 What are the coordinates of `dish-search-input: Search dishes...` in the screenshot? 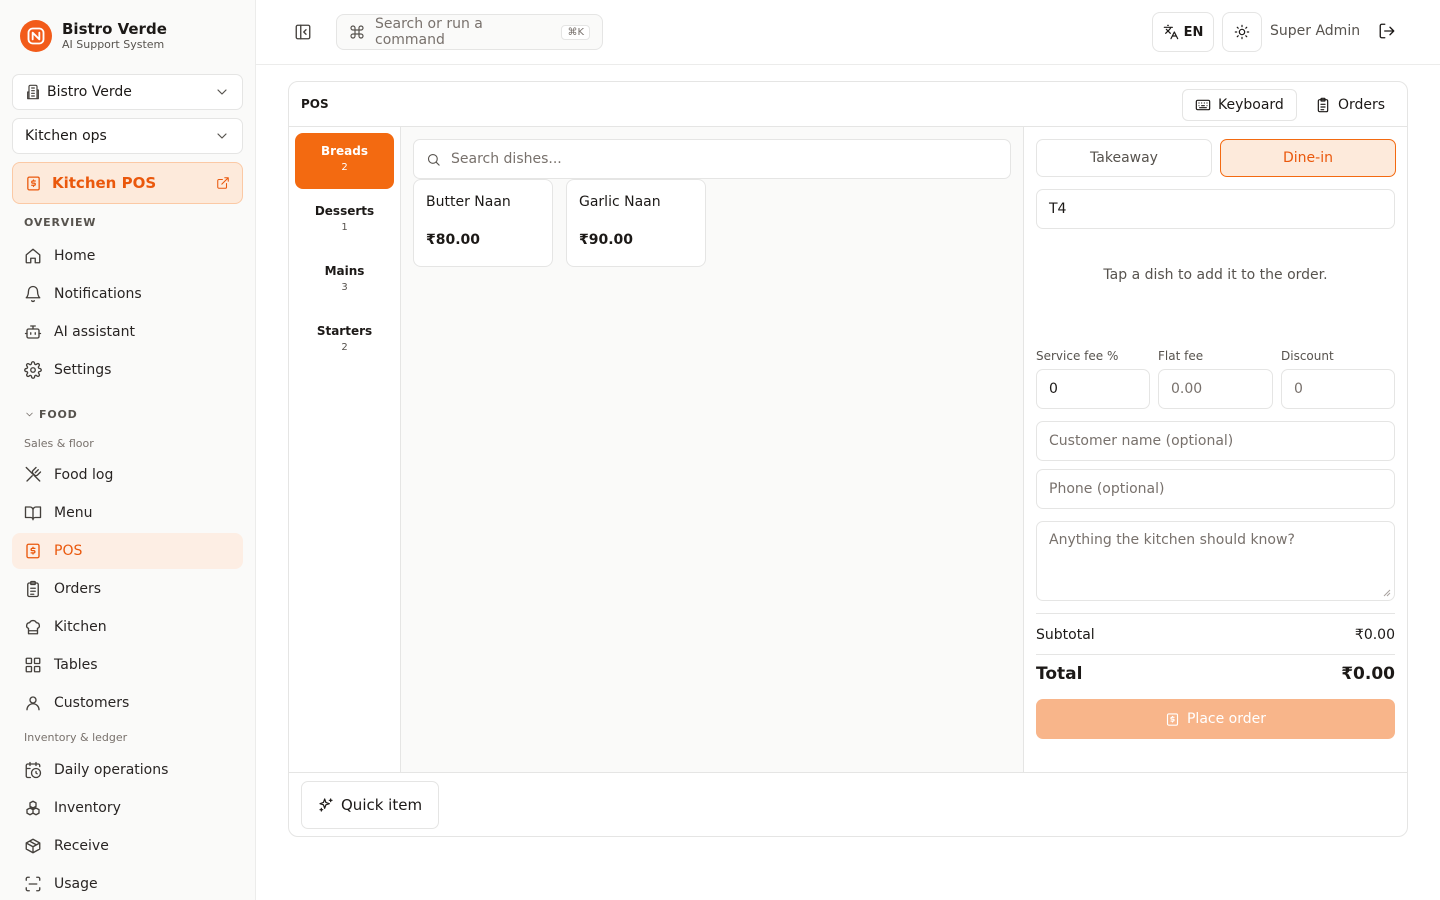 It's located at (712, 159).